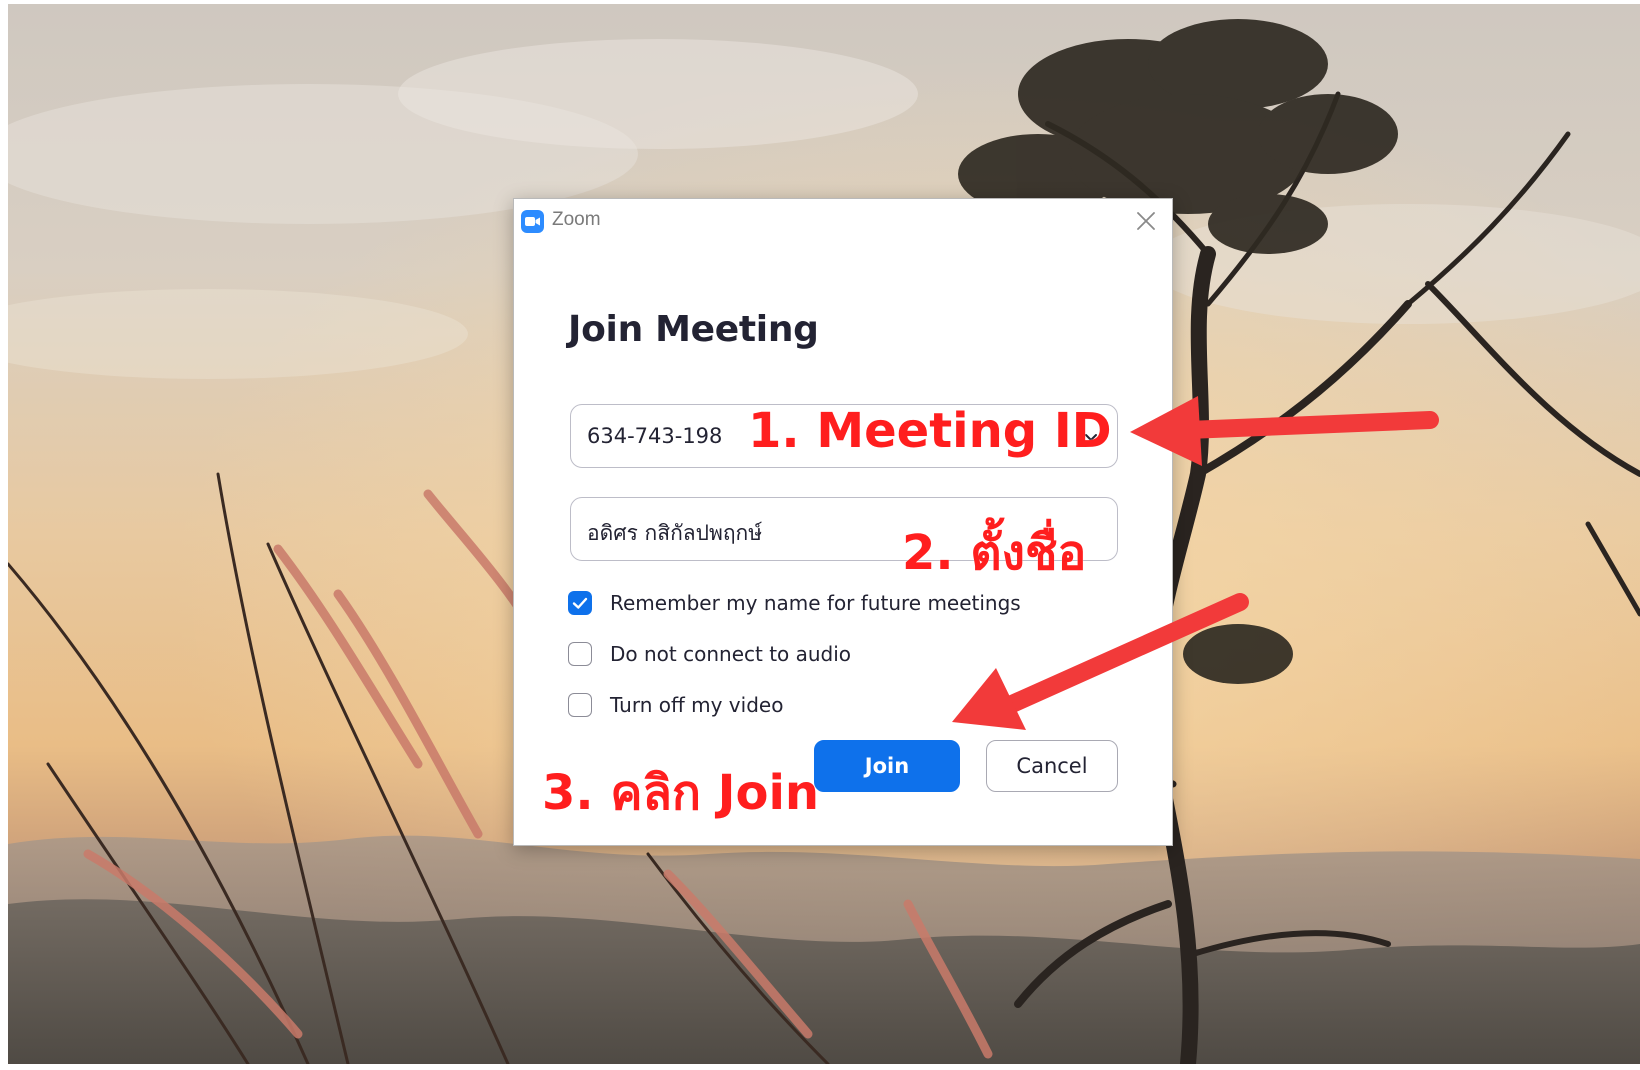  What do you see at coordinates (815, 603) in the screenshot?
I see `remember-name-label: Remember my name for future meetings` at bounding box center [815, 603].